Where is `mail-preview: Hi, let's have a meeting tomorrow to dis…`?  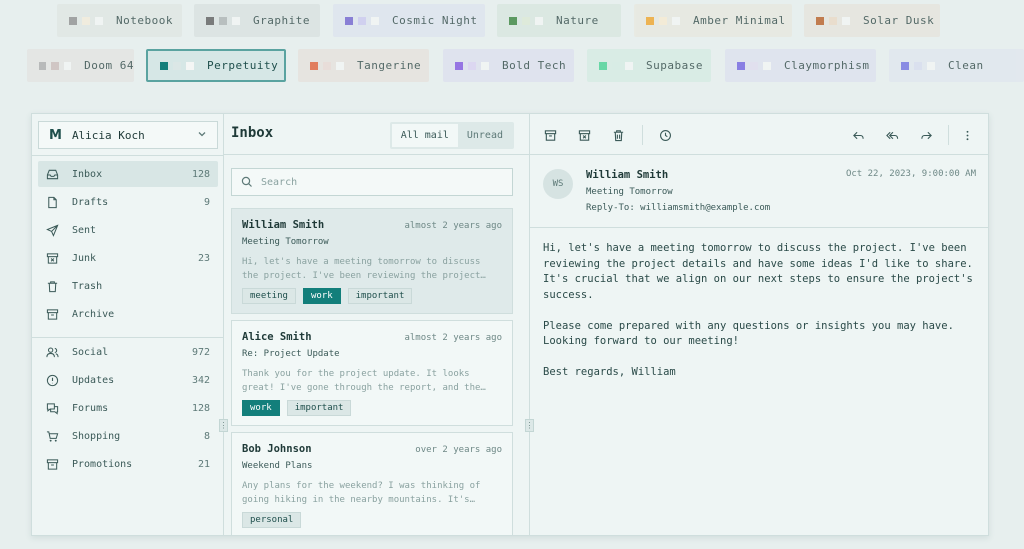
mail-preview: Hi, let's have a meeting tomorrow to dis… is located at coordinates (364, 269).